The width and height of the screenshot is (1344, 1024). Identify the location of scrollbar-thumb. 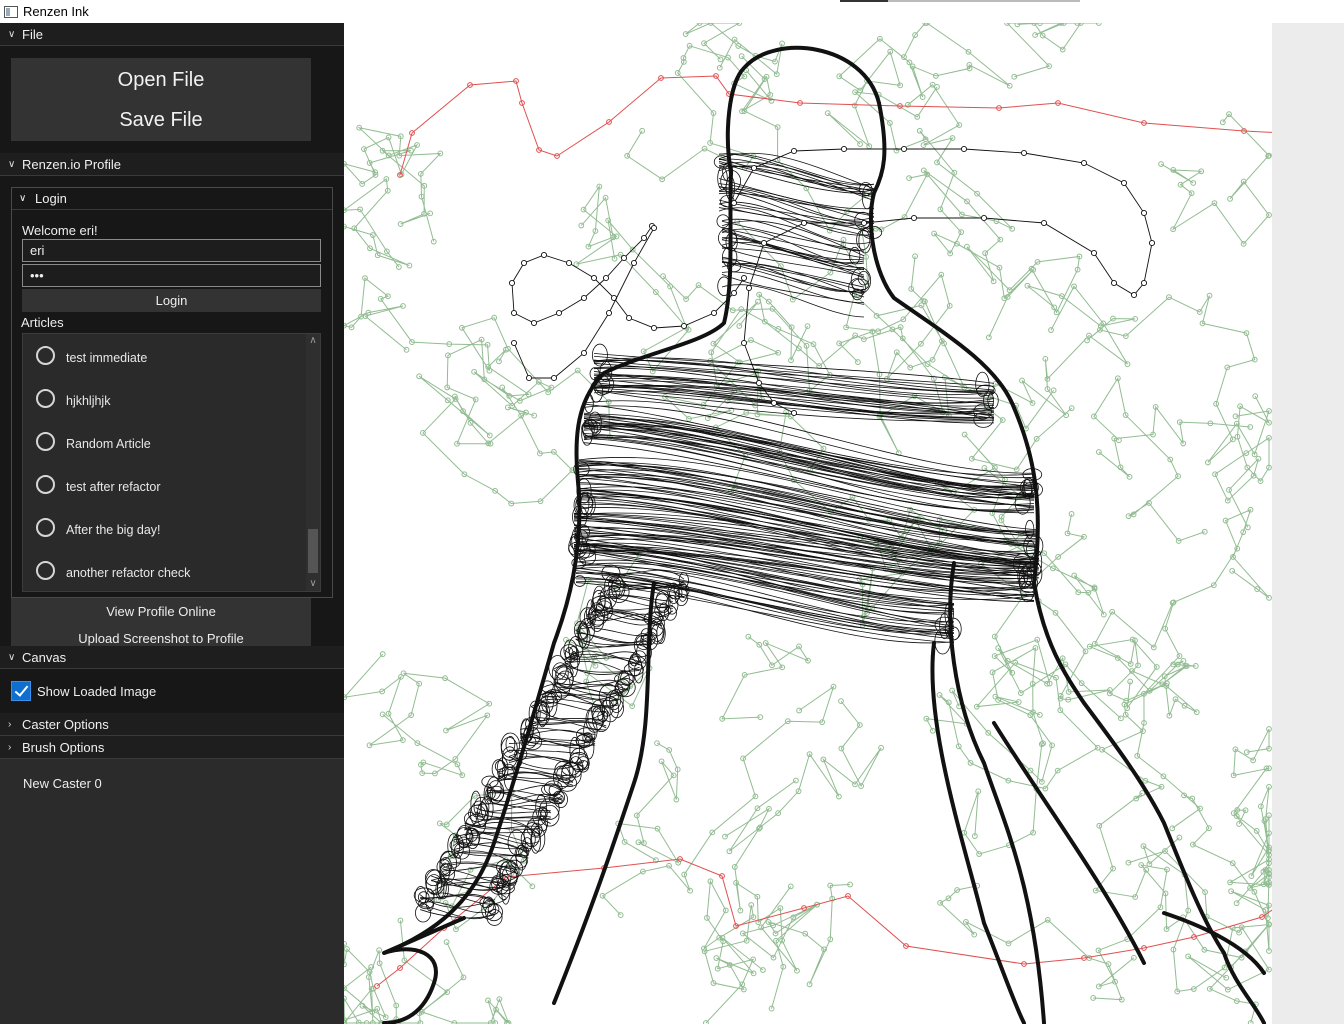
(313, 551).